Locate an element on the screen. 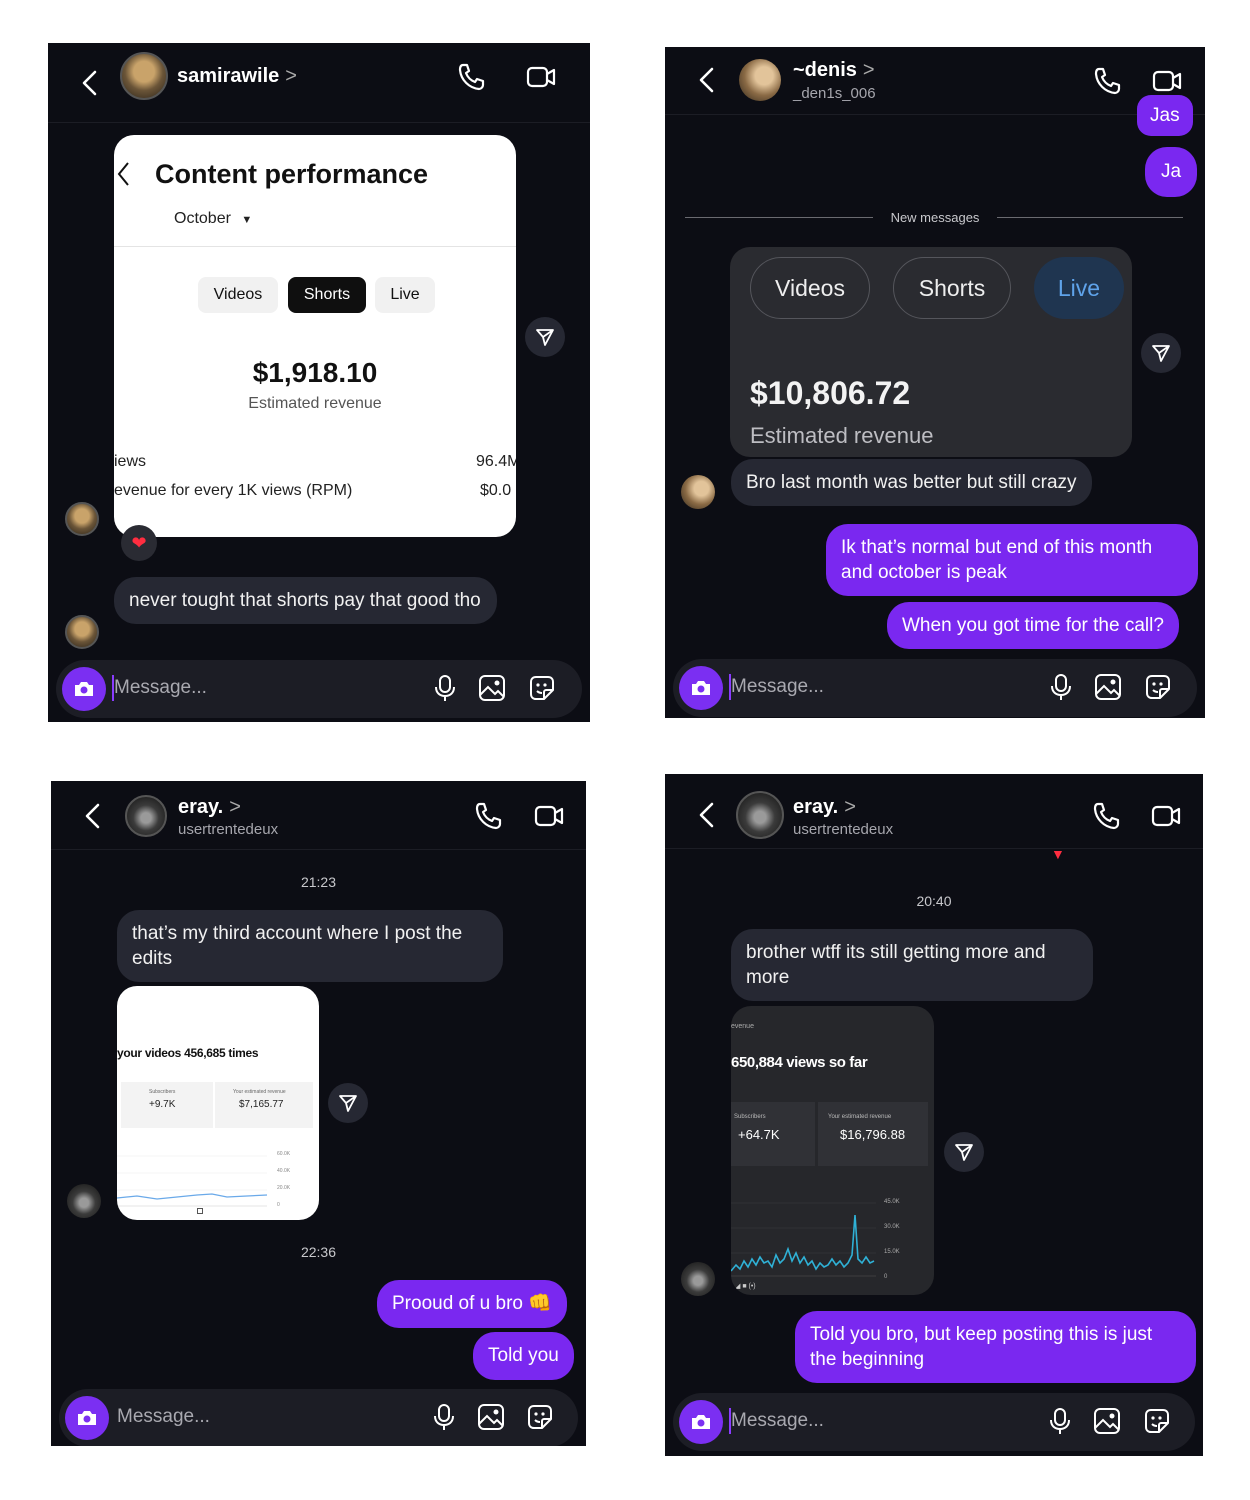  chat-header: eray. > usertrentedeux is located at coordinates (318, 815).